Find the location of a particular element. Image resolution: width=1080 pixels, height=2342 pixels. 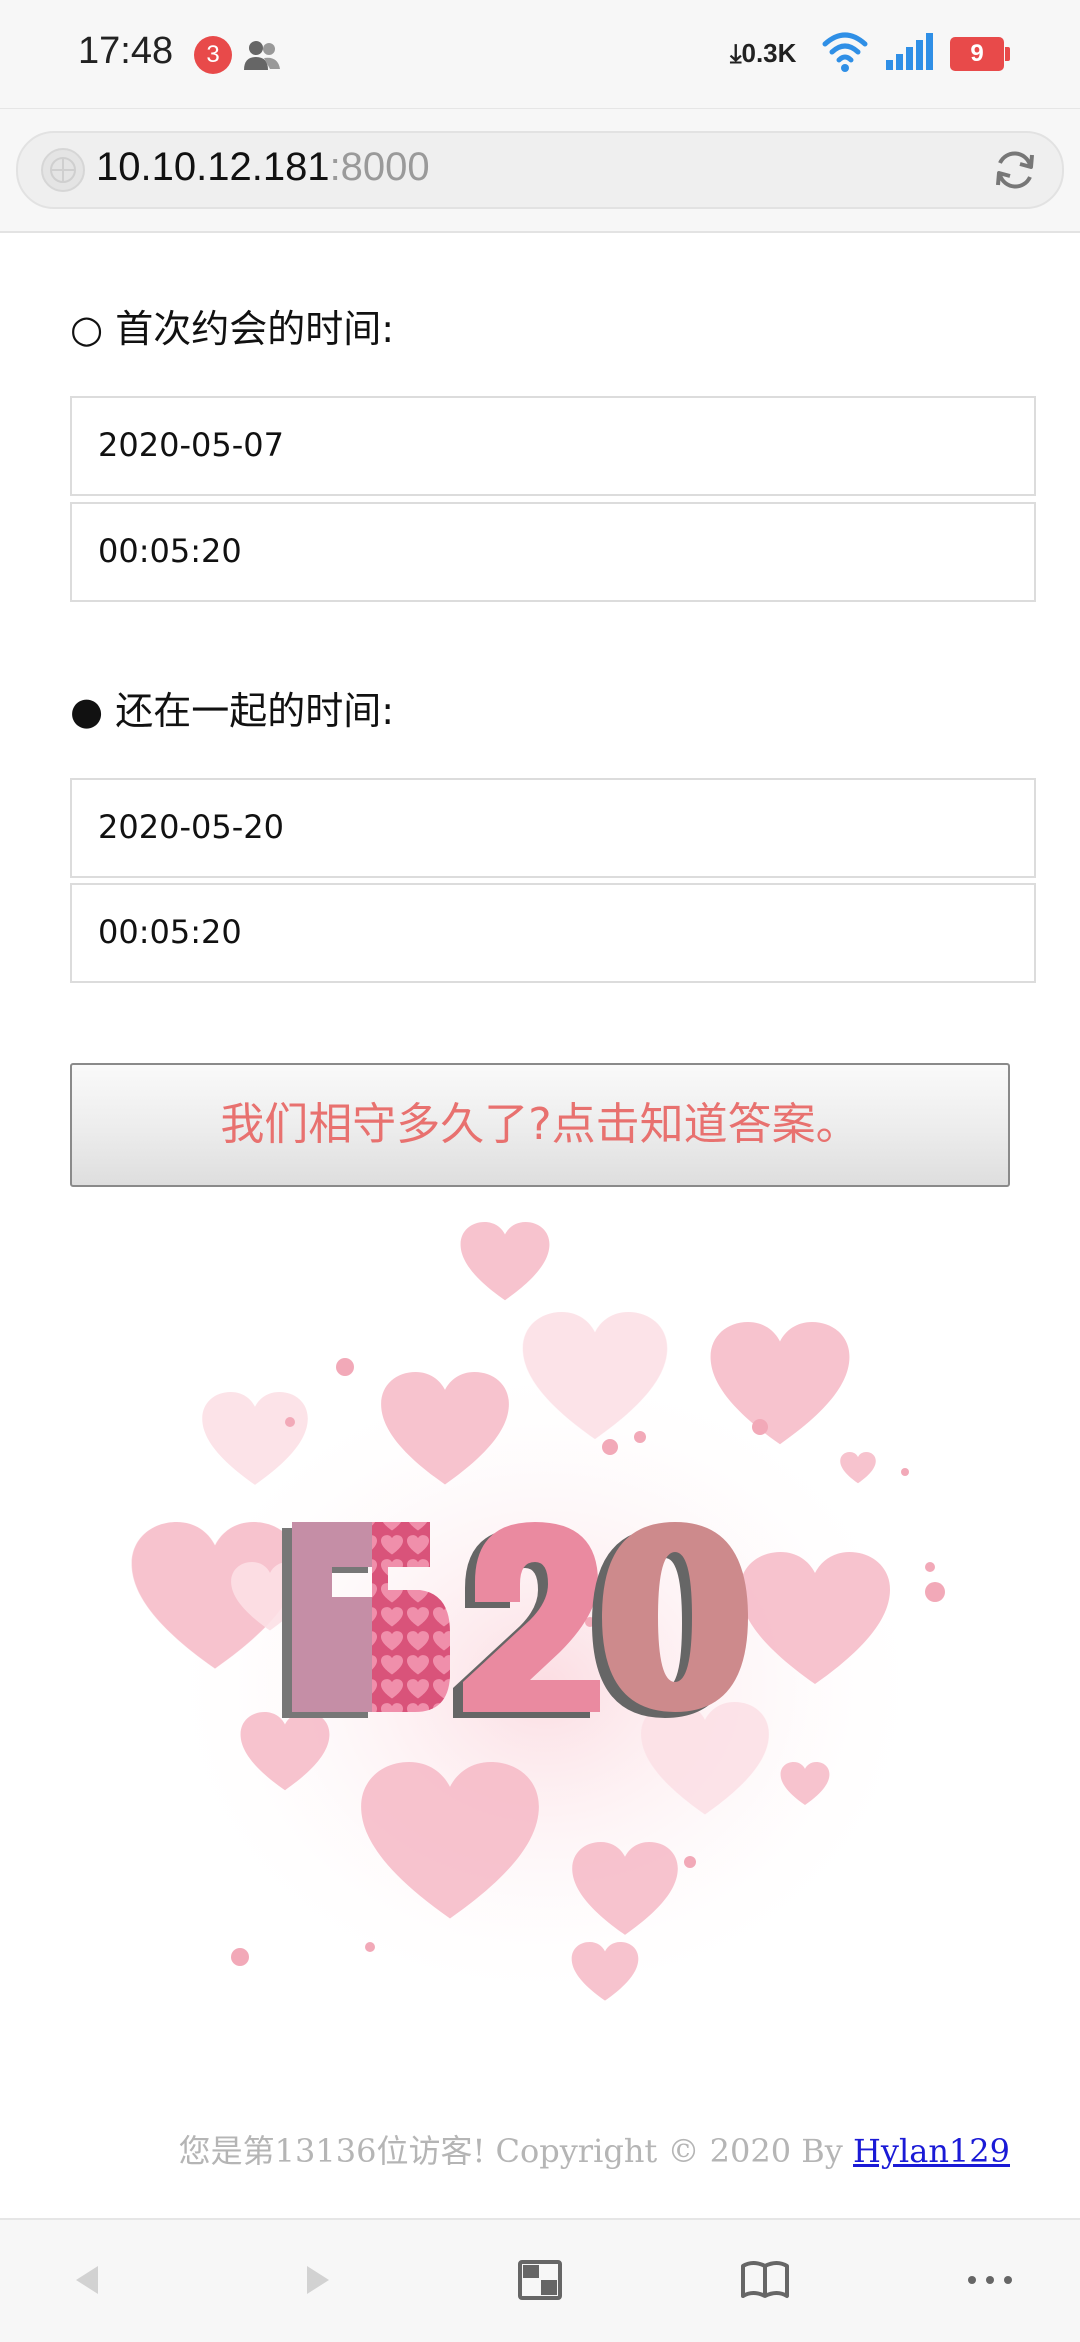

first-time-input: 00:05:20 is located at coordinates (553, 552).